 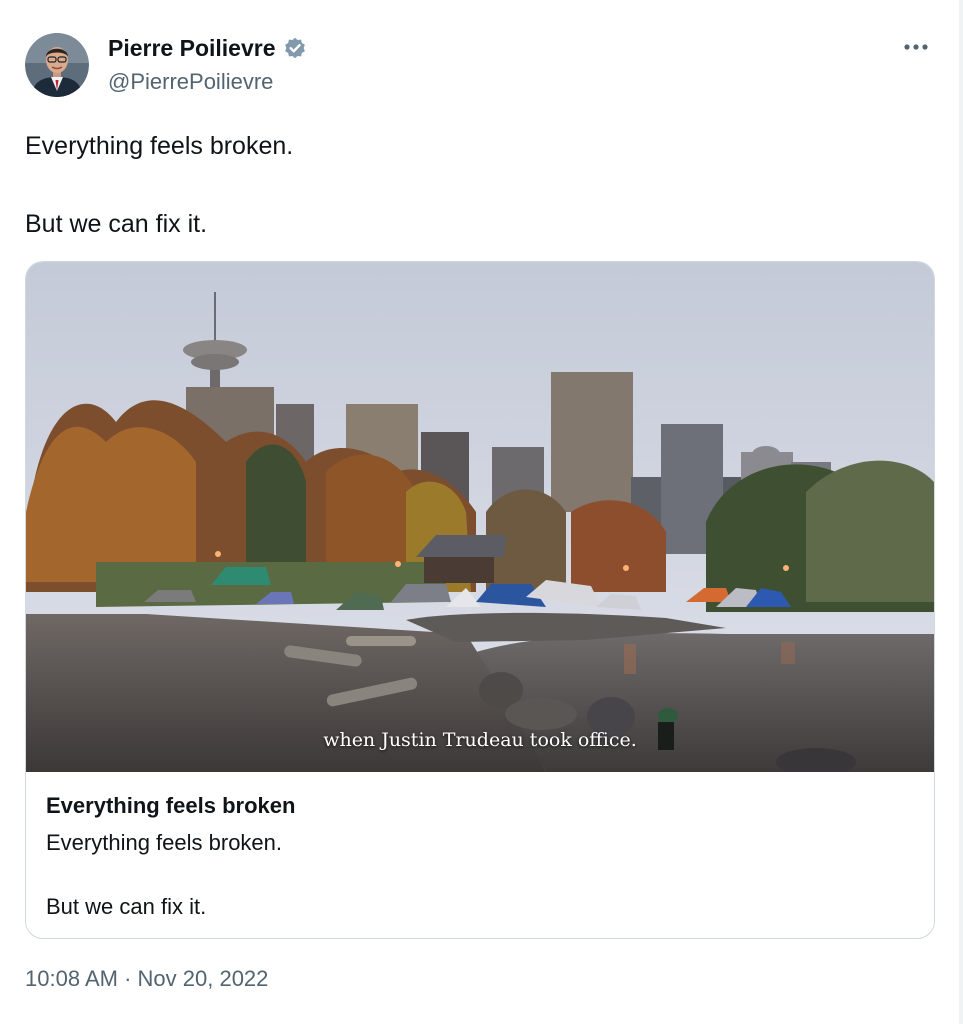 What do you see at coordinates (192, 48) in the screenshot?
I see `author-display-name: Pierre Poilievre` at bounding box center [192, 48].